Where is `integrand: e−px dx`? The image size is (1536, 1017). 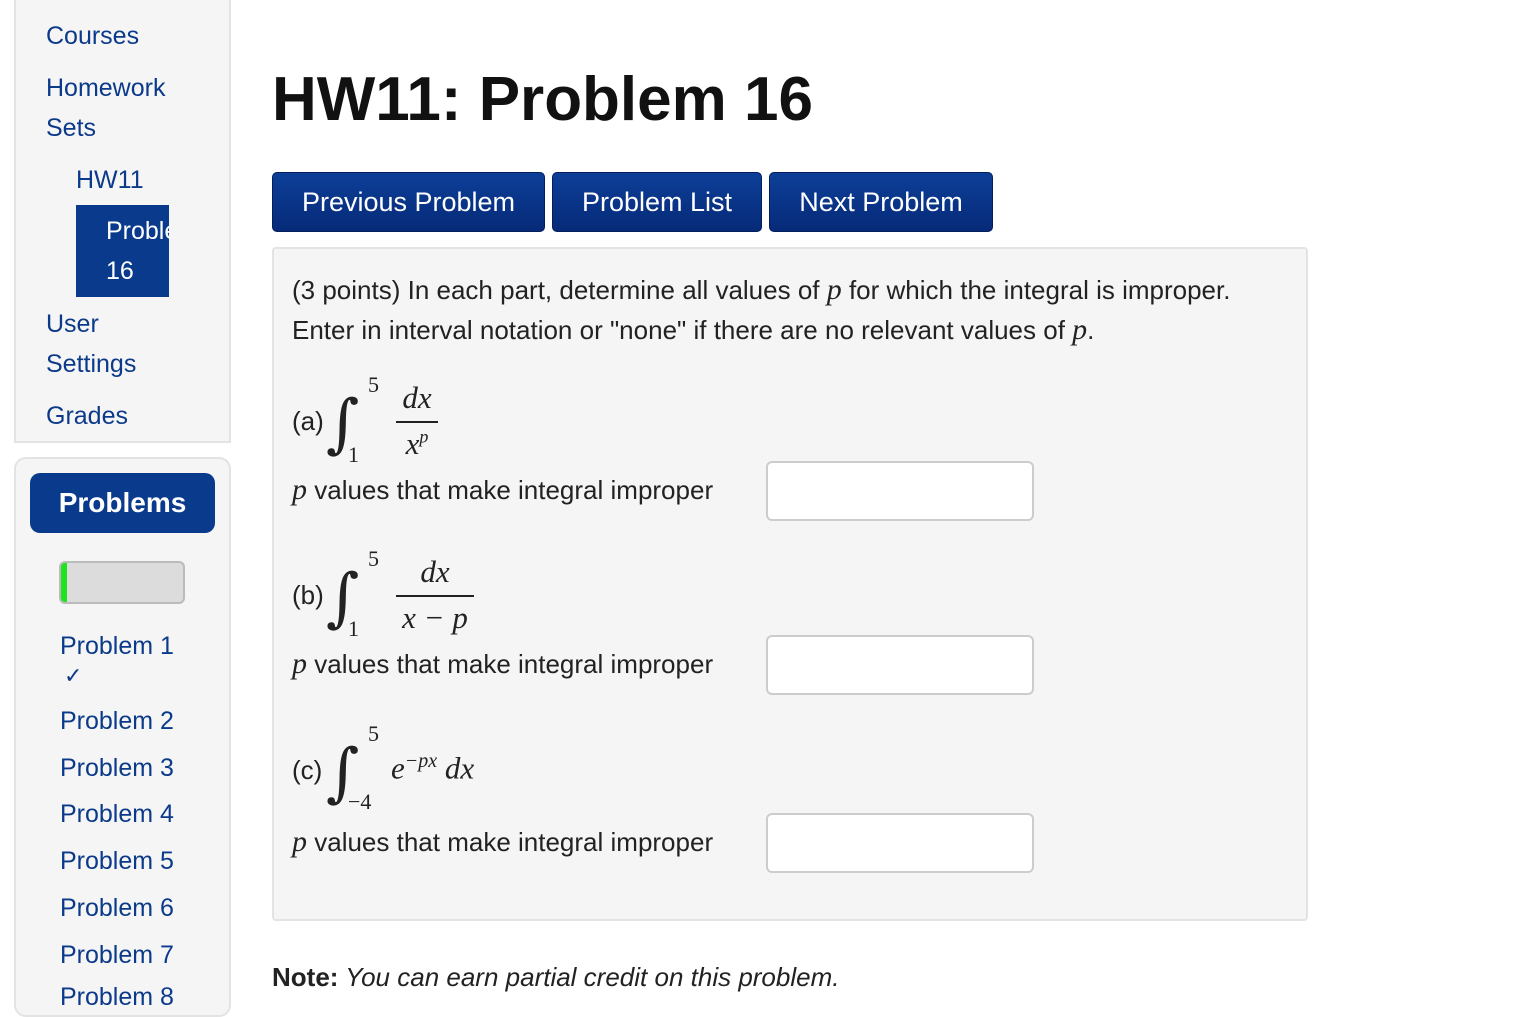
integrand: e−px dx is located at coordinates (432, 768).